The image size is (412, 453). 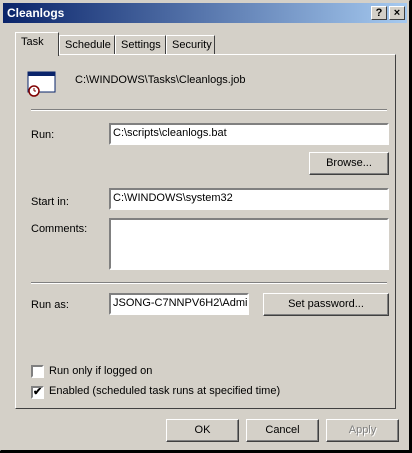 I want to click on run-as-label: Run as:, so click(x=50, y=305).